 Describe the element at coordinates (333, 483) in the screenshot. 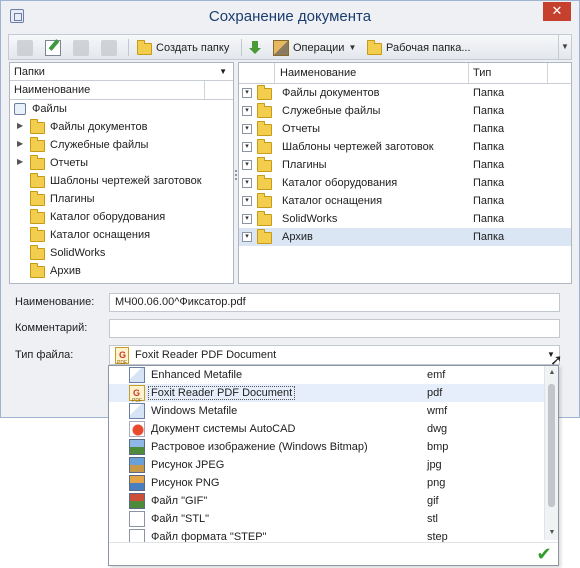

I see `filetype-option: Рисунок PNG png` at that location.